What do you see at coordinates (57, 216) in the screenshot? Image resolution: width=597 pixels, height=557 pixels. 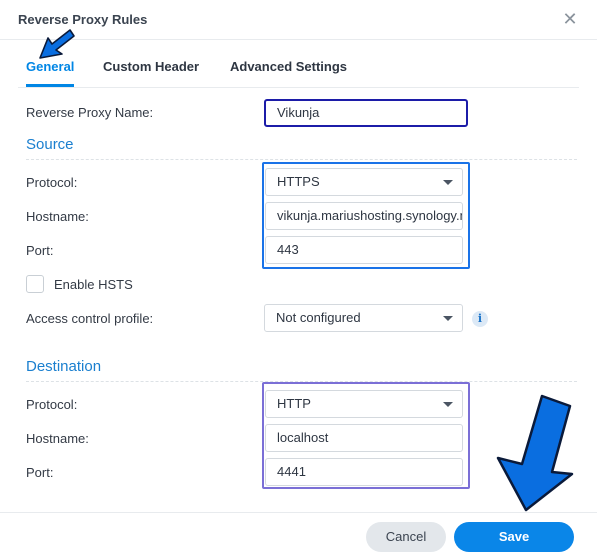 I see `source-hostname-label: Hostname:` at bounding box center [57, 216].